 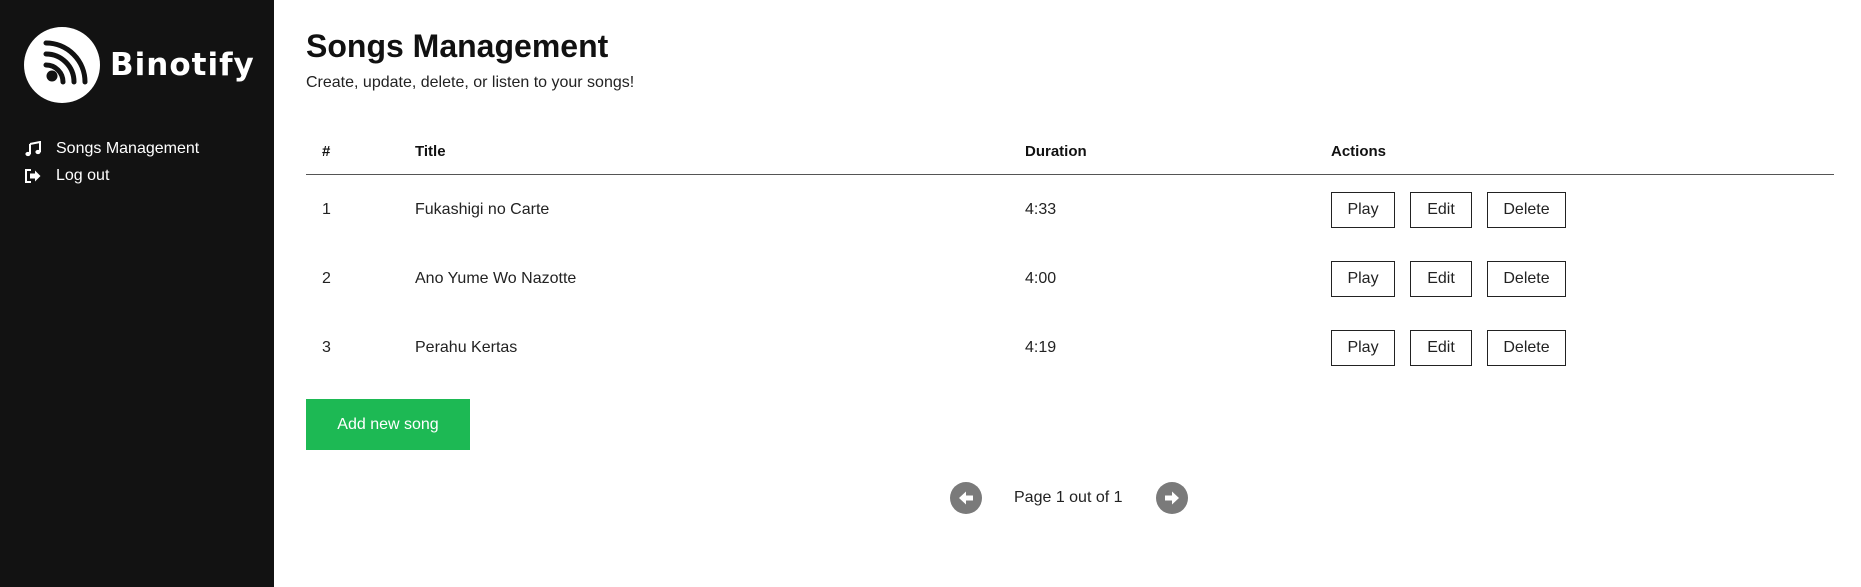 I want to click on song-number: 2, so click(x=326, y=278).